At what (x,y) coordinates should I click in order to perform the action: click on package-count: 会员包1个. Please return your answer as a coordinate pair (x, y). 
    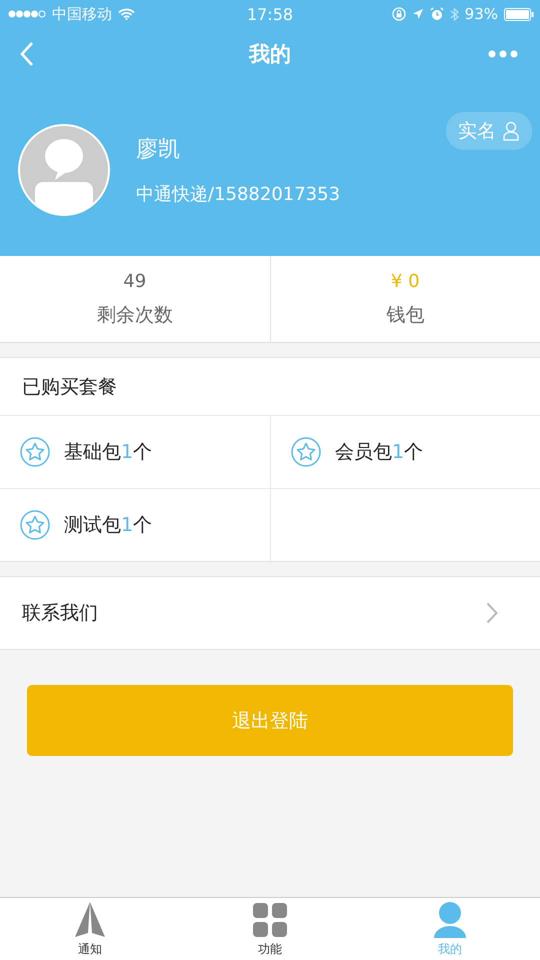
    Looking at the image, I should click on (379, 452).